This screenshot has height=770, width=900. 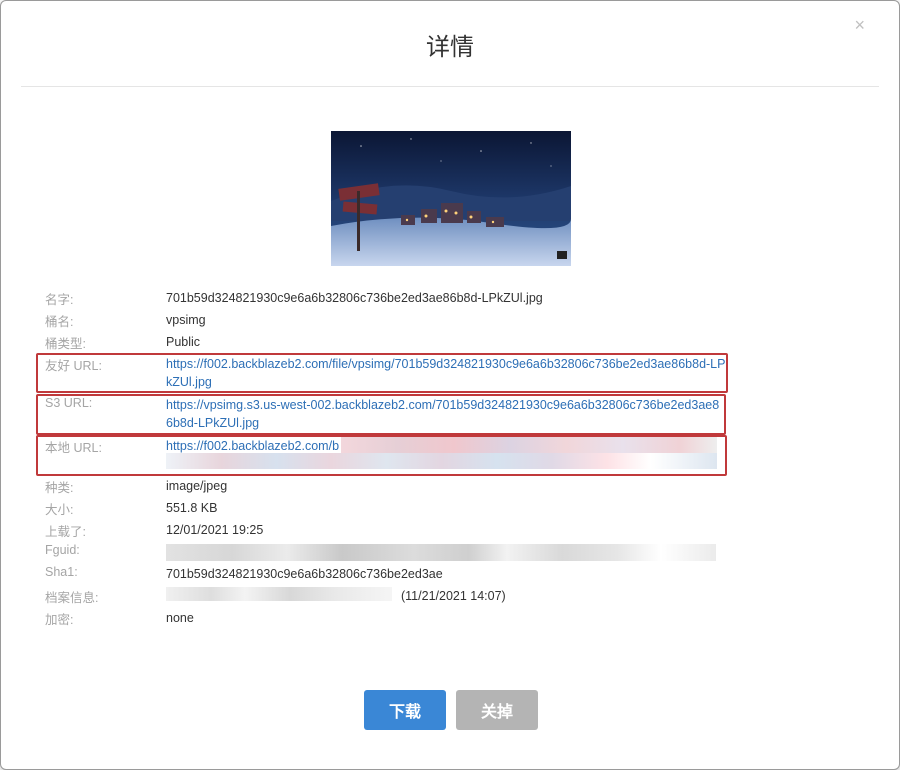 What do you see at coordinates (497, 710) in the screenshot?
I see `close-button: 关掉` at bounding box center [497, 710].